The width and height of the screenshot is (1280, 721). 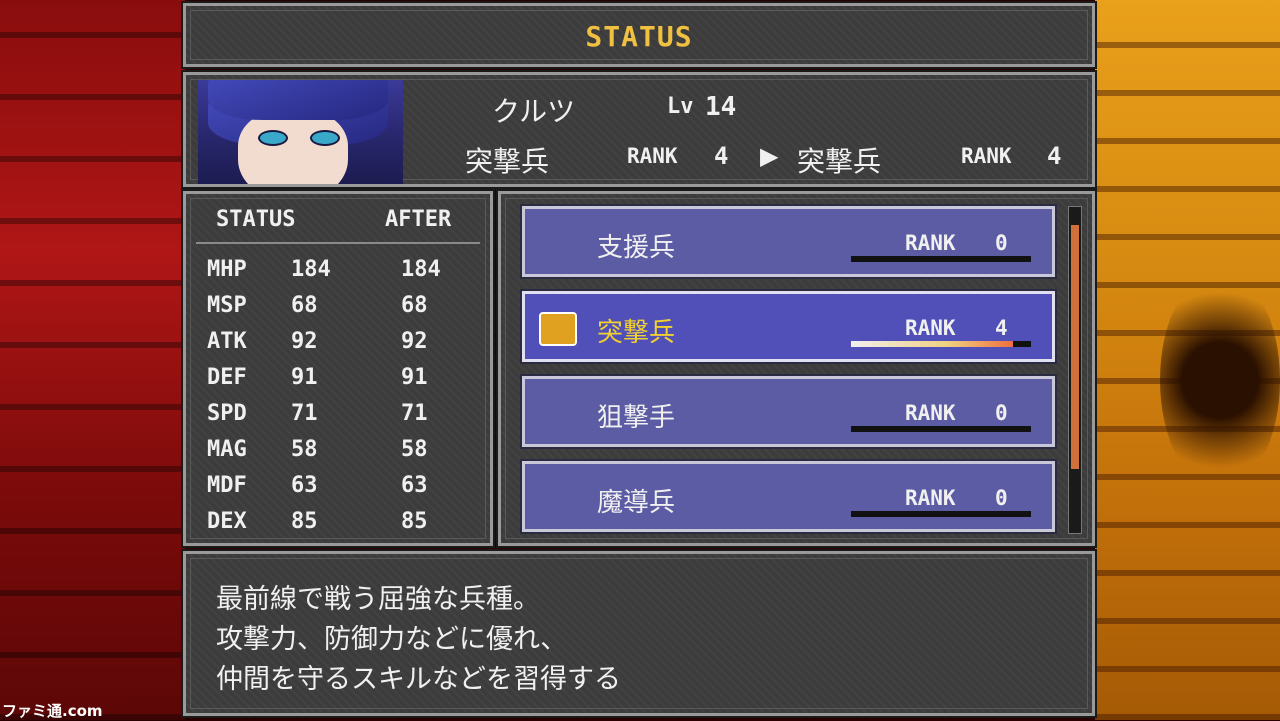 I want to click on class-rank-progress-fill, so click(x=932, y=344).